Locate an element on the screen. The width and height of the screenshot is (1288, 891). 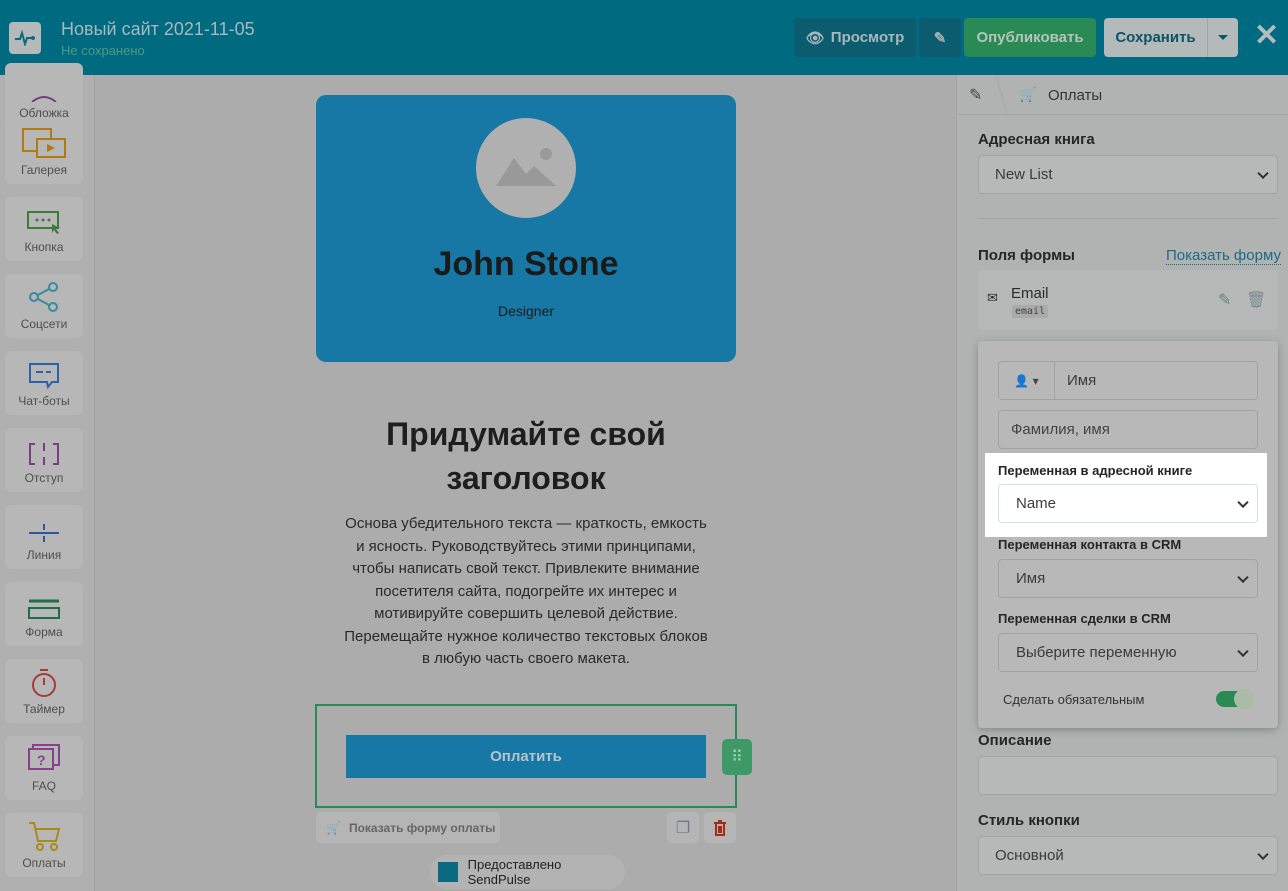
show-payment-form-button: 🛒 Показать форму оплаты is located at coordinates (408, 827).